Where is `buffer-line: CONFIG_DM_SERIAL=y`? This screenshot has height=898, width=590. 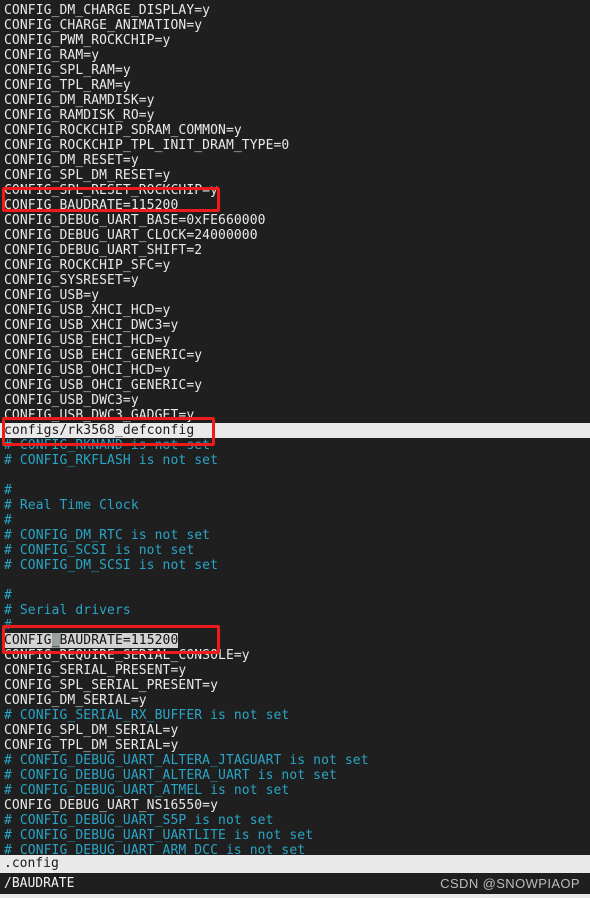
buffer-line: CONFIG_DM_SERIAL=y is located at coordinates (75, 700).